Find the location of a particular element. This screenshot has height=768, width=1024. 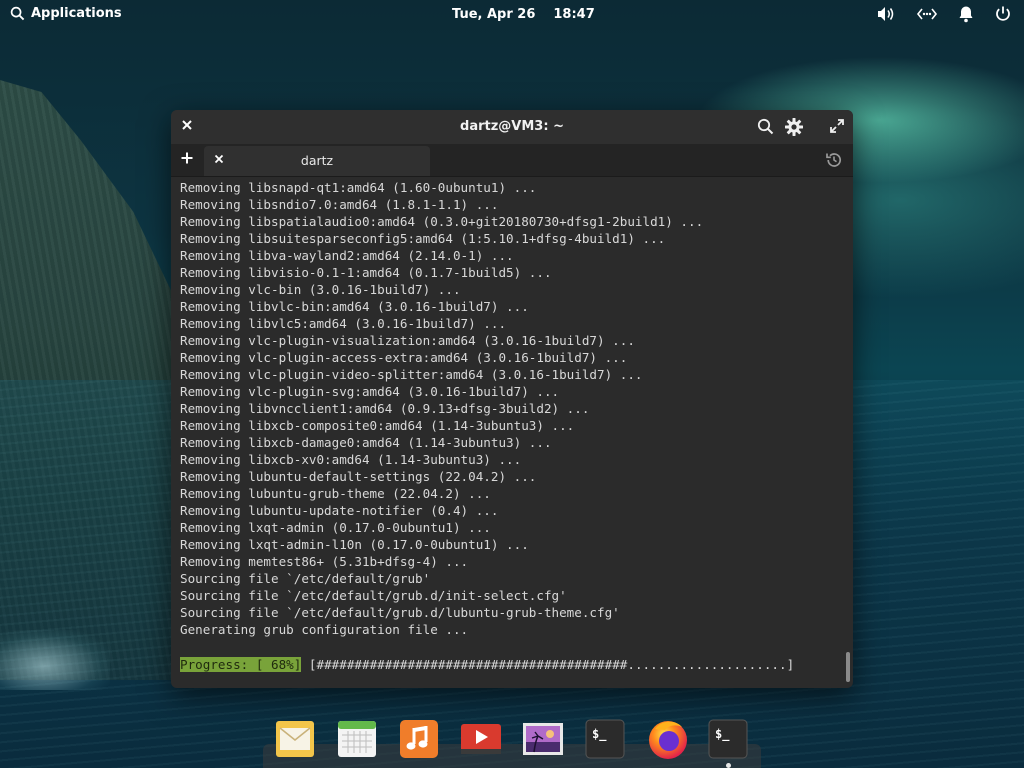

applications-label: Applications is located at coordinates (76, 13).